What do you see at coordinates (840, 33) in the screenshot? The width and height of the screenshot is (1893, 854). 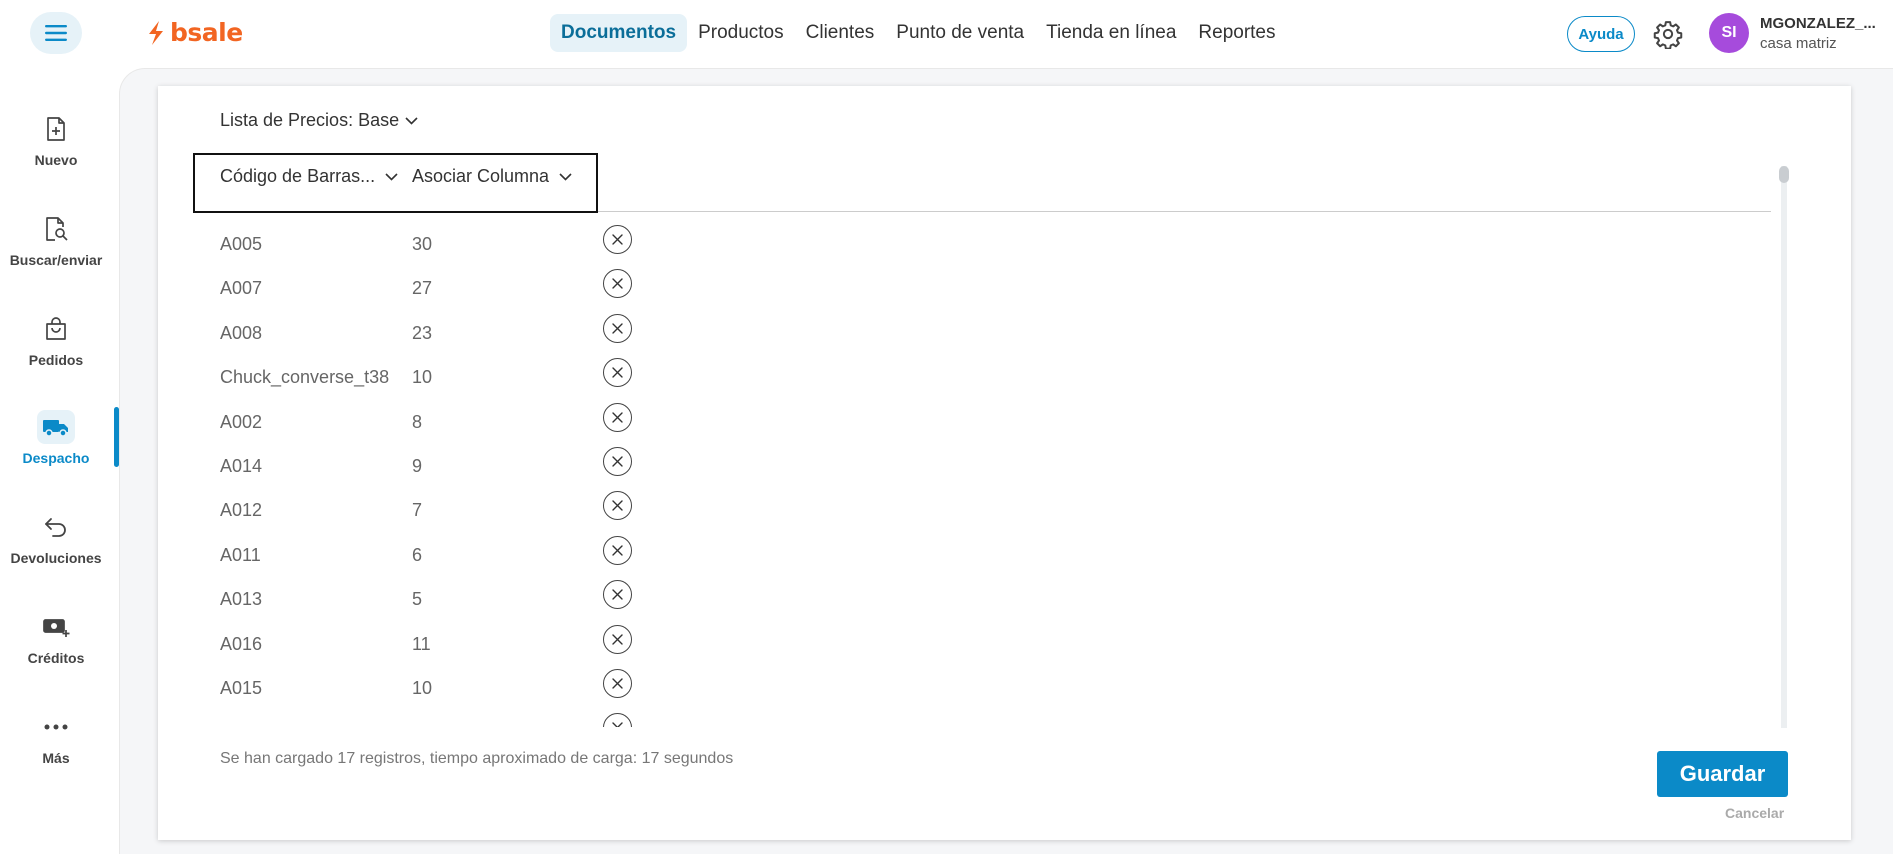 I see `nav-clientes: Clientes` at bounding box center [840, 33].